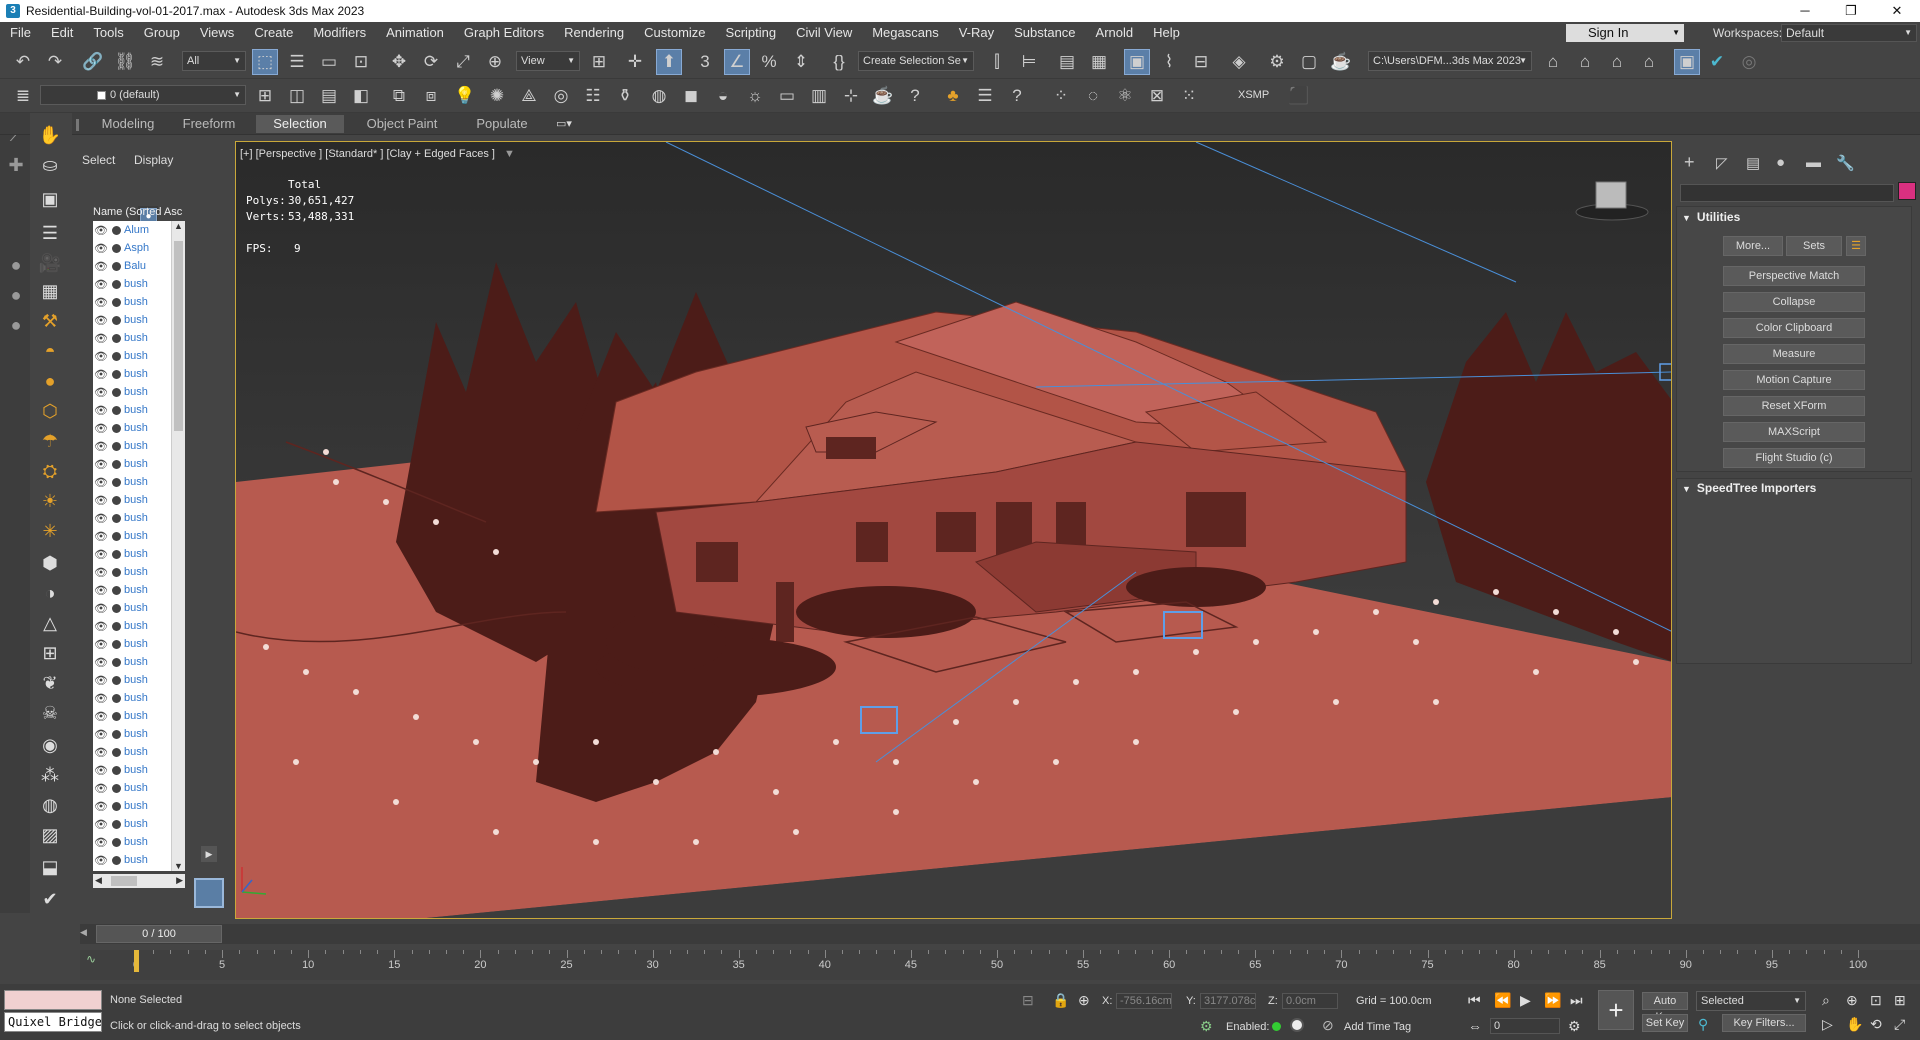  Describe the element at coordinates (273, 33) in the screenshot. I see `menu-create: Create` at that location.